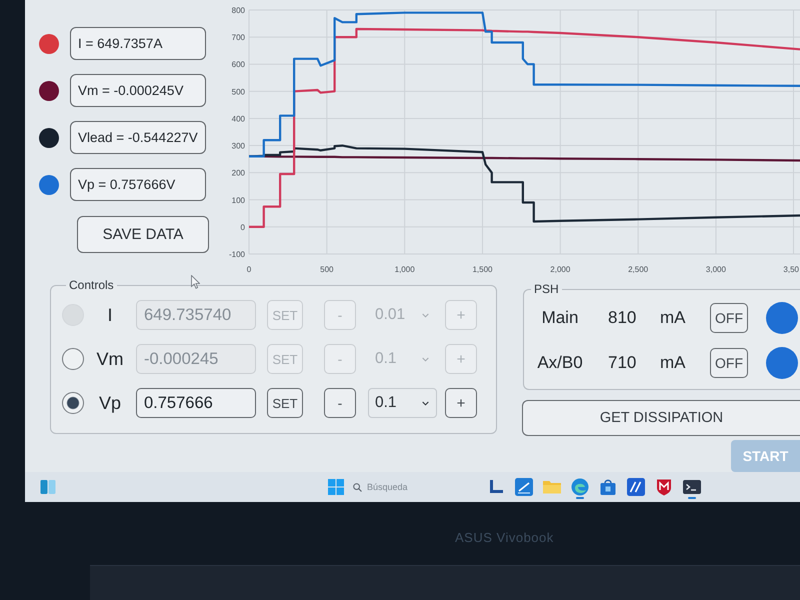 This screenshot has height=600, width=800. Describe the element at coordinates (285, 403) in the screenshot. I see `set-button: SET` at that location.